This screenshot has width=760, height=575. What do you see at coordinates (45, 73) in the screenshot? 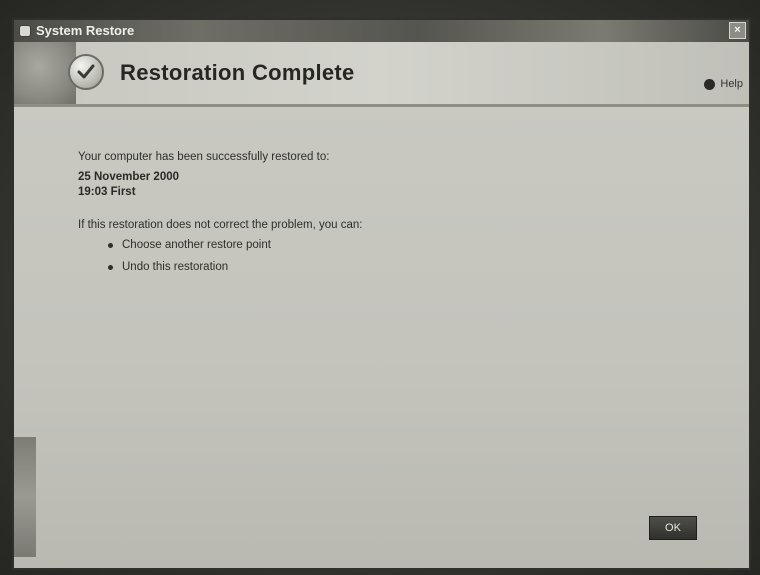
I see `banner-graphic` at bounding box center [45, 73].